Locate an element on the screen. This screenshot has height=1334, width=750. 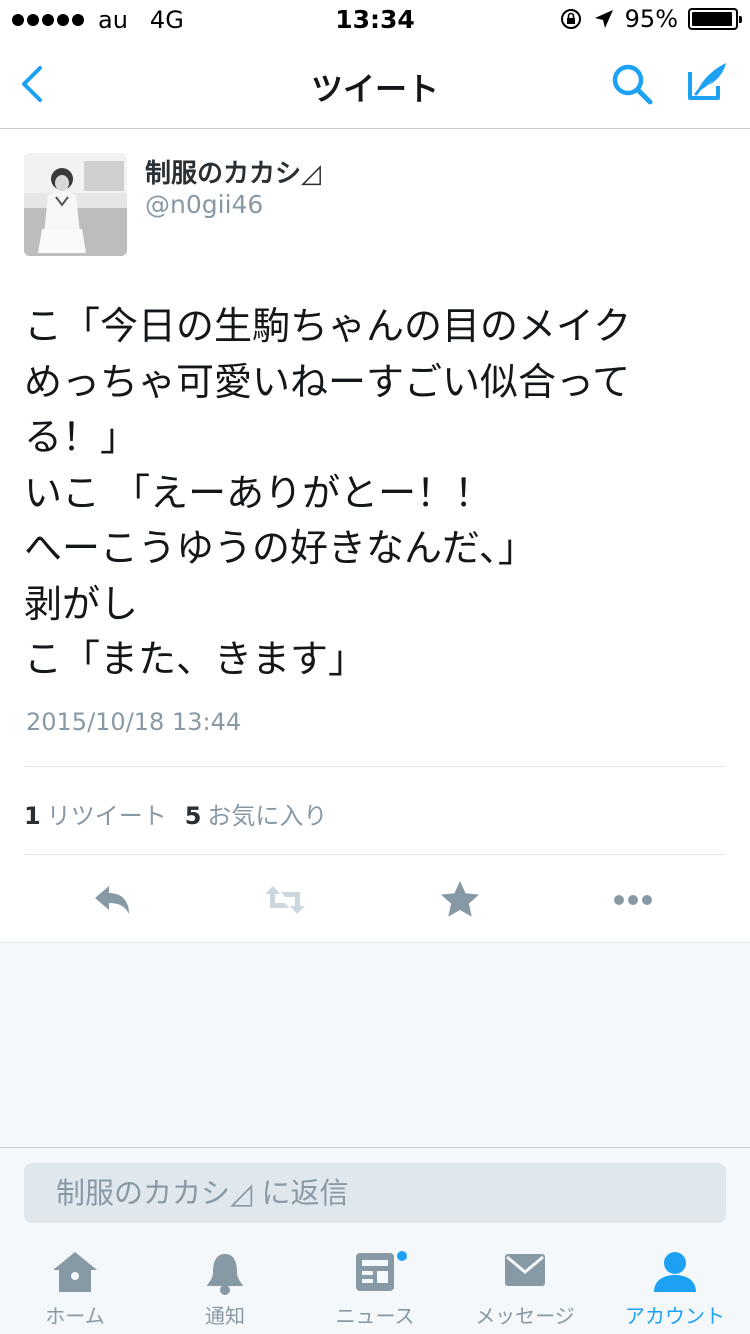
news-icon is located at coordinates (375, 1272).